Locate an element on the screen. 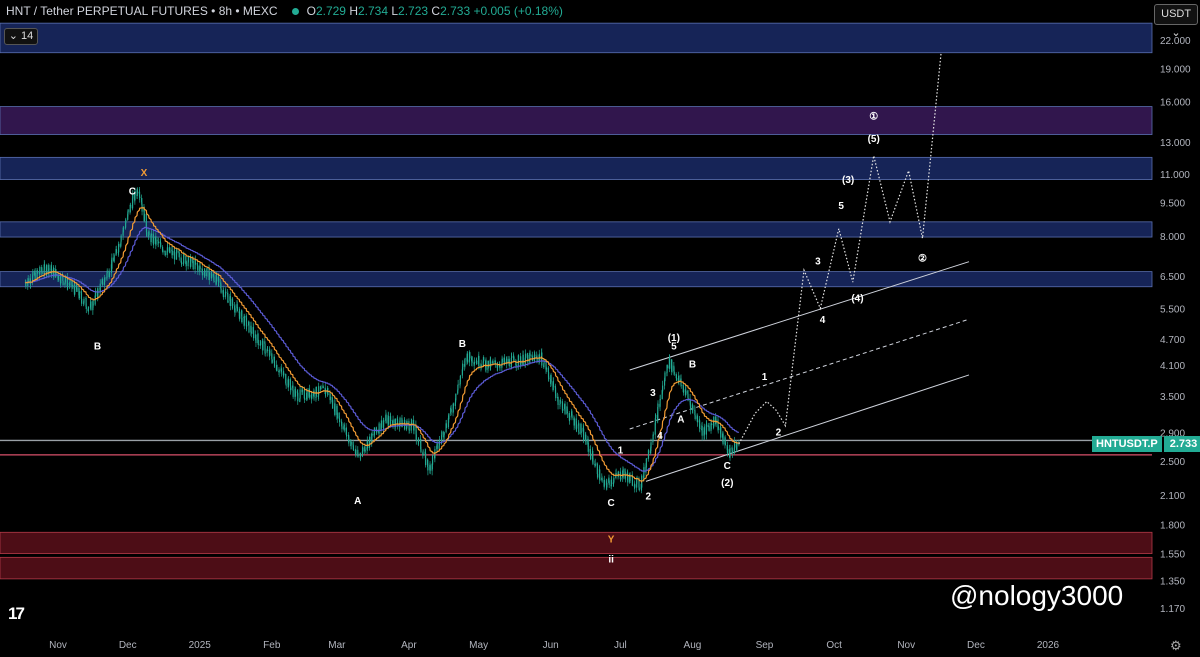 Image resolution: width=1200 pixels, height=657 pixels. change-value: +0.005 (+0.18%) is located at coordinates (518, 11).